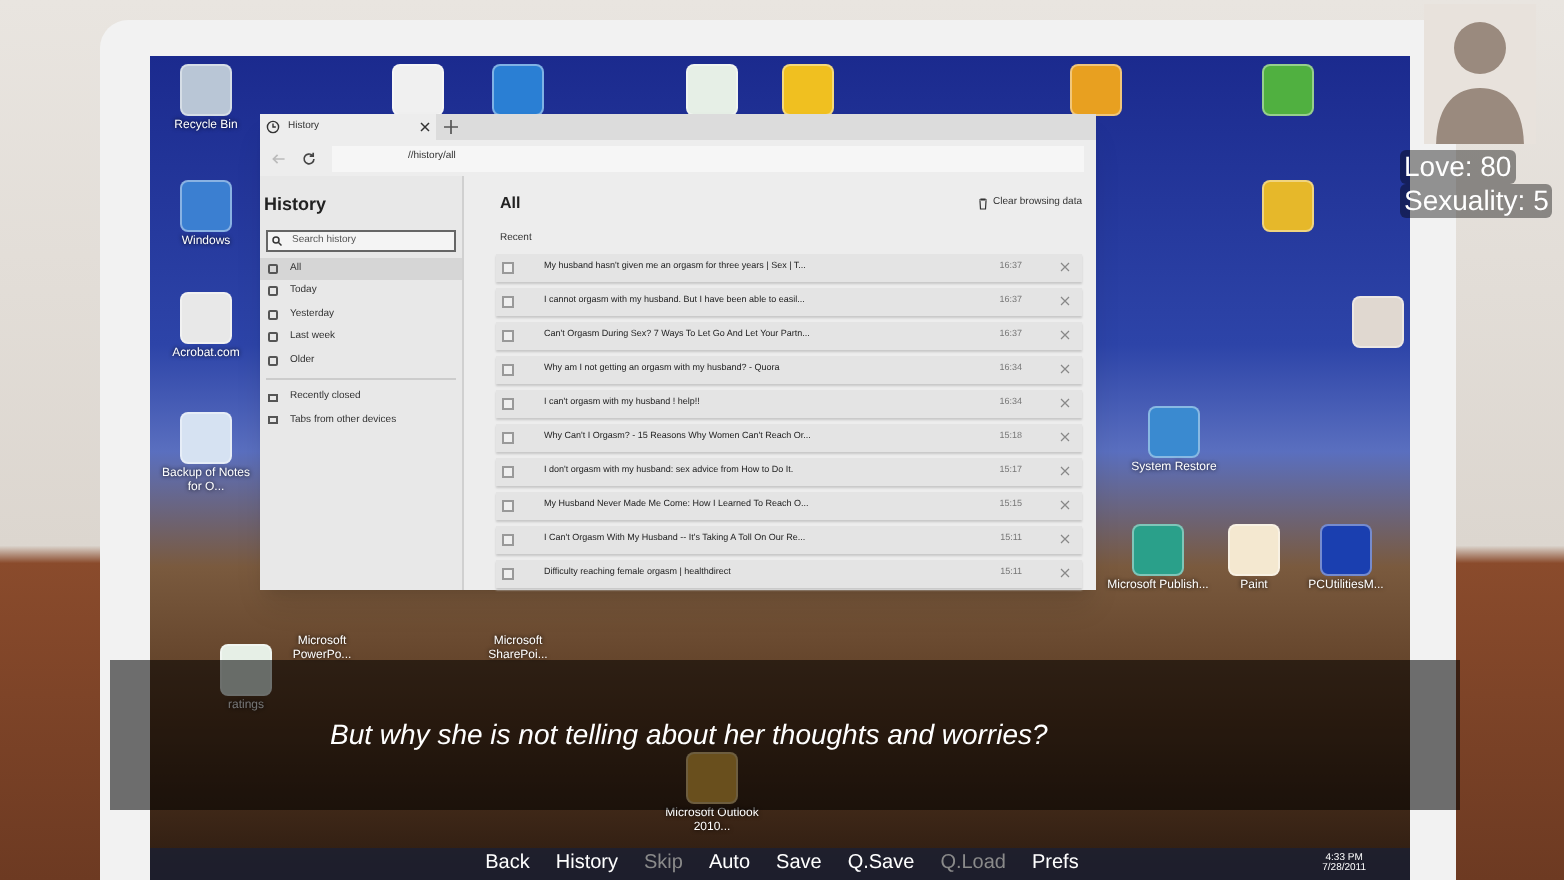  I want to click on trash-icon, so click(982, 204).